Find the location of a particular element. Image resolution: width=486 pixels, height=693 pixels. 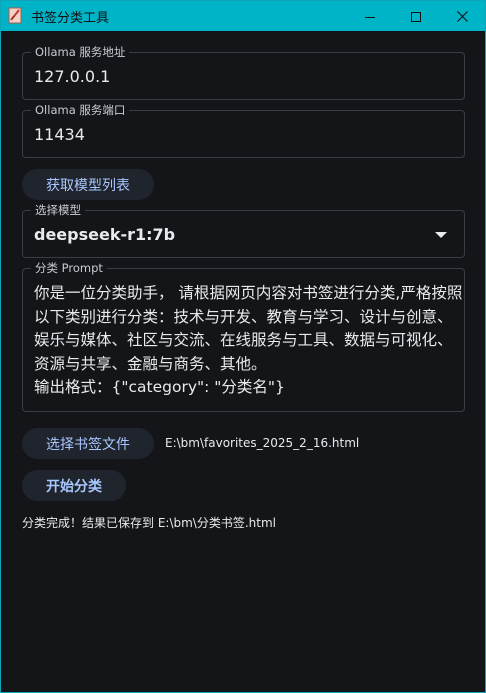

close-icon is located at coordinates (462, 16).